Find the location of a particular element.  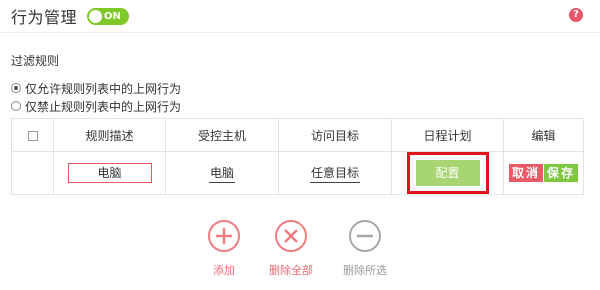

host-cell: 电脑 is located at coordinates (222, 173).